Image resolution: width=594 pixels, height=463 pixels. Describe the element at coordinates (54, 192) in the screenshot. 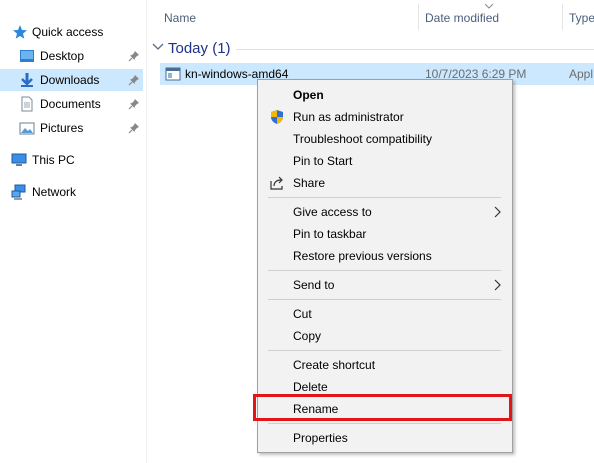

I see `nav-label-network: Network` at that location.